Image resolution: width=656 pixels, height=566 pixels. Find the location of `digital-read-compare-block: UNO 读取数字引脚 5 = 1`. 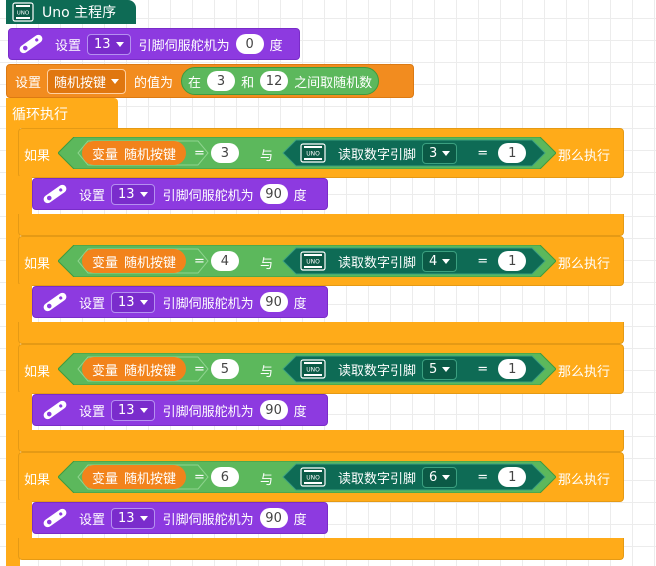

digital-read-compare-block: UNO 读取数字引脚 5 = 1 is located at coordinates (416, 369).